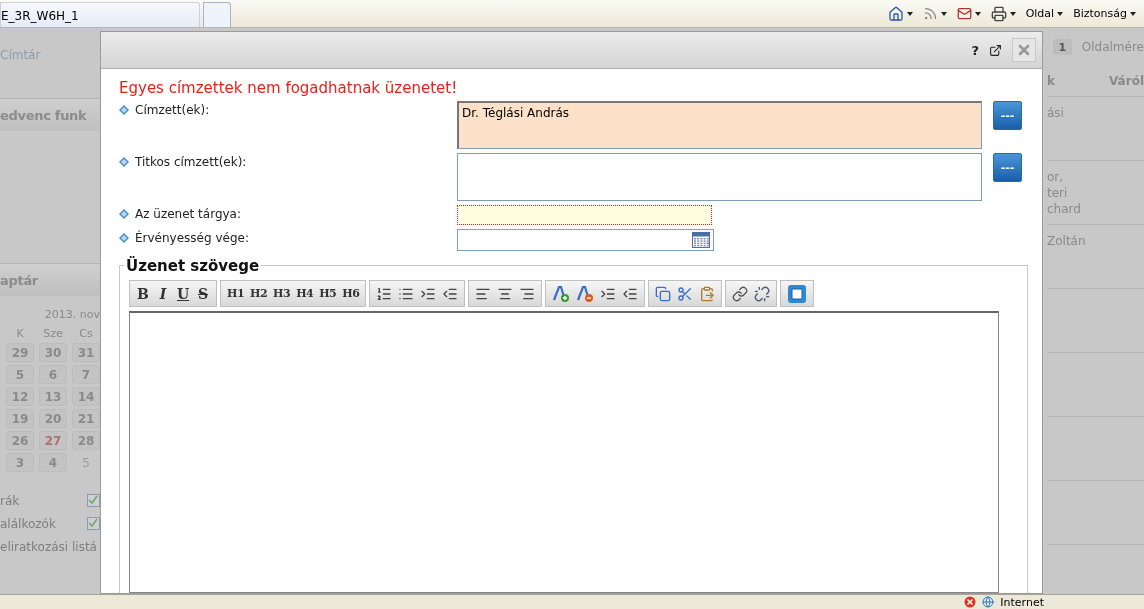 This screenshot has height=609, width=1144. I want to click on mail-button, so click(968, 13).